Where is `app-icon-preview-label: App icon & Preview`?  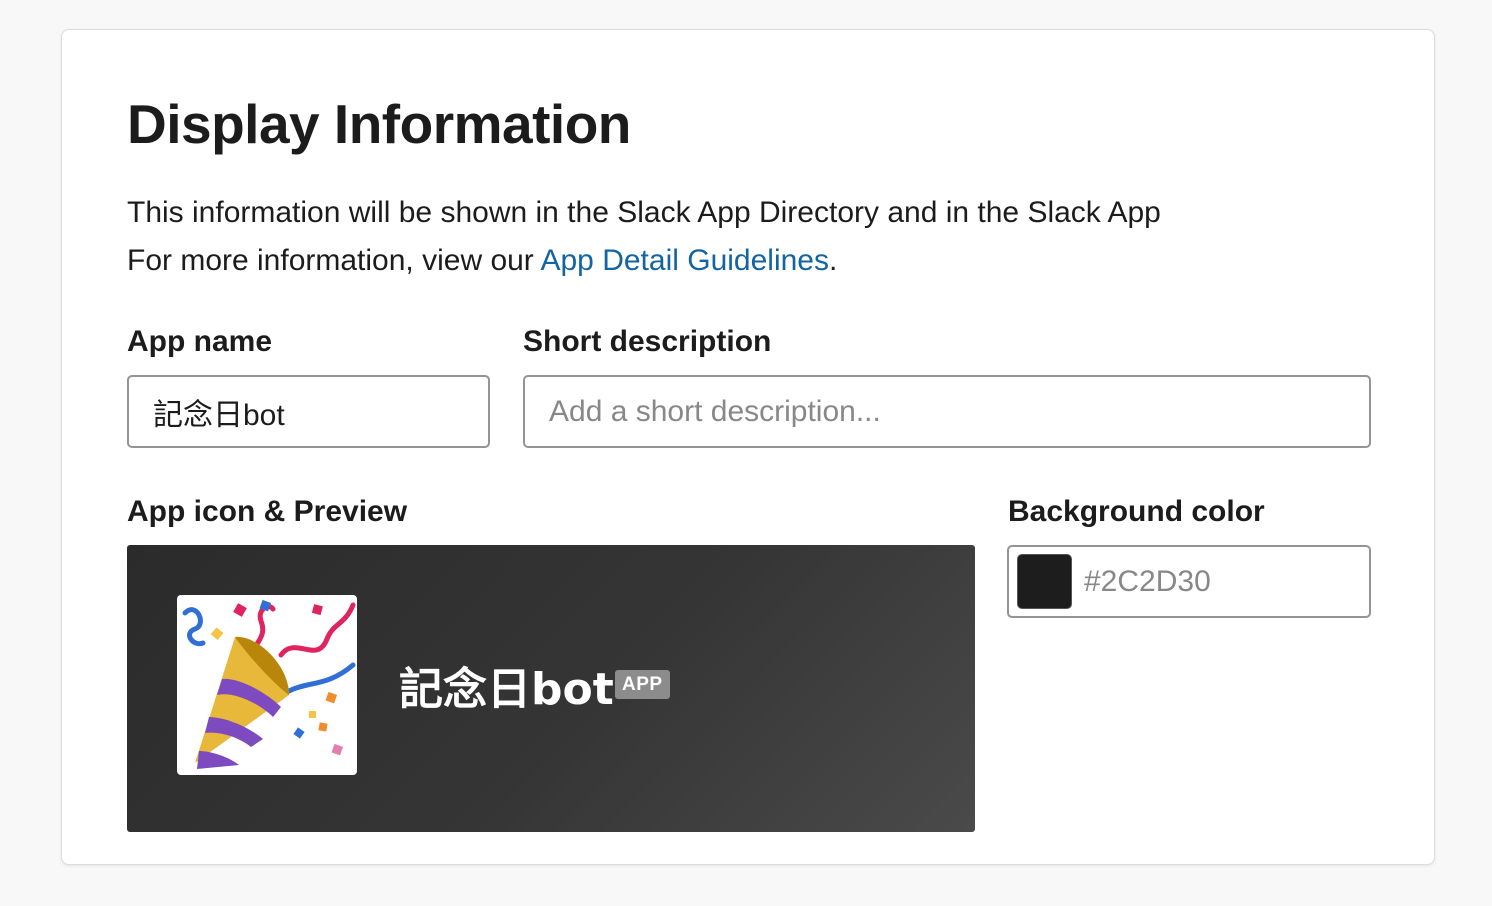
app-icon-preview-label: App icon & Preview is located at coordinates (267, 511).